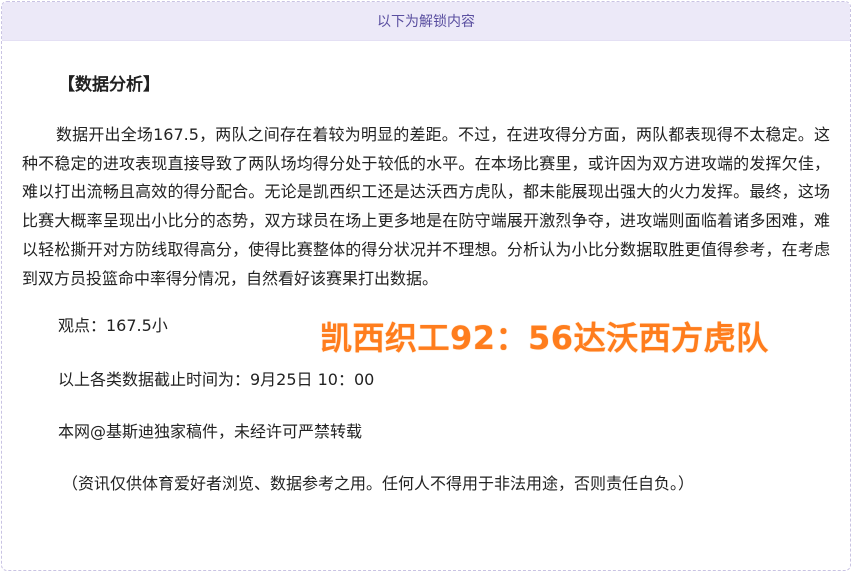 The image size is (854, 571). What do you see at coordinates (378, 483) in the screenshot?
I see `disclaimer-notice: （资讯仅供体育爱好者浏览、数据参考之用。任何人不得用于非法用途，否则责任自负。）` at bounding box center [378, 483].